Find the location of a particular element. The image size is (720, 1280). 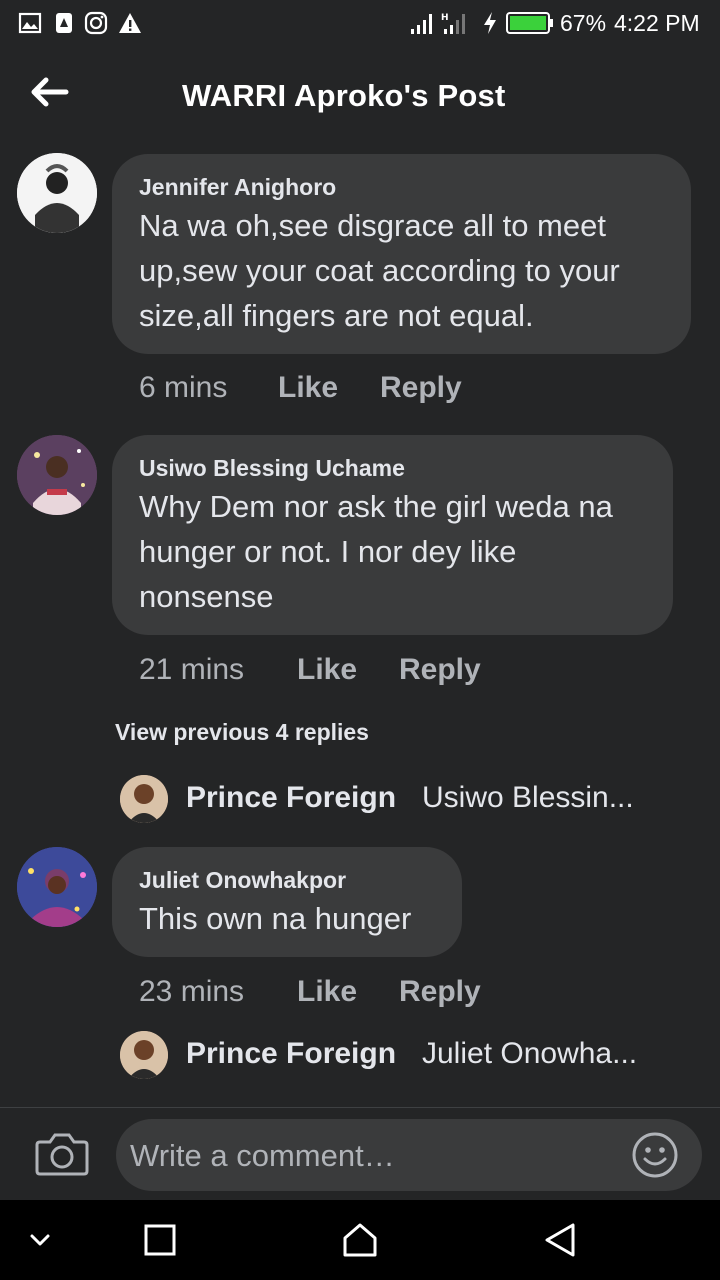

home-icon is located at coordinates (360, 1240).